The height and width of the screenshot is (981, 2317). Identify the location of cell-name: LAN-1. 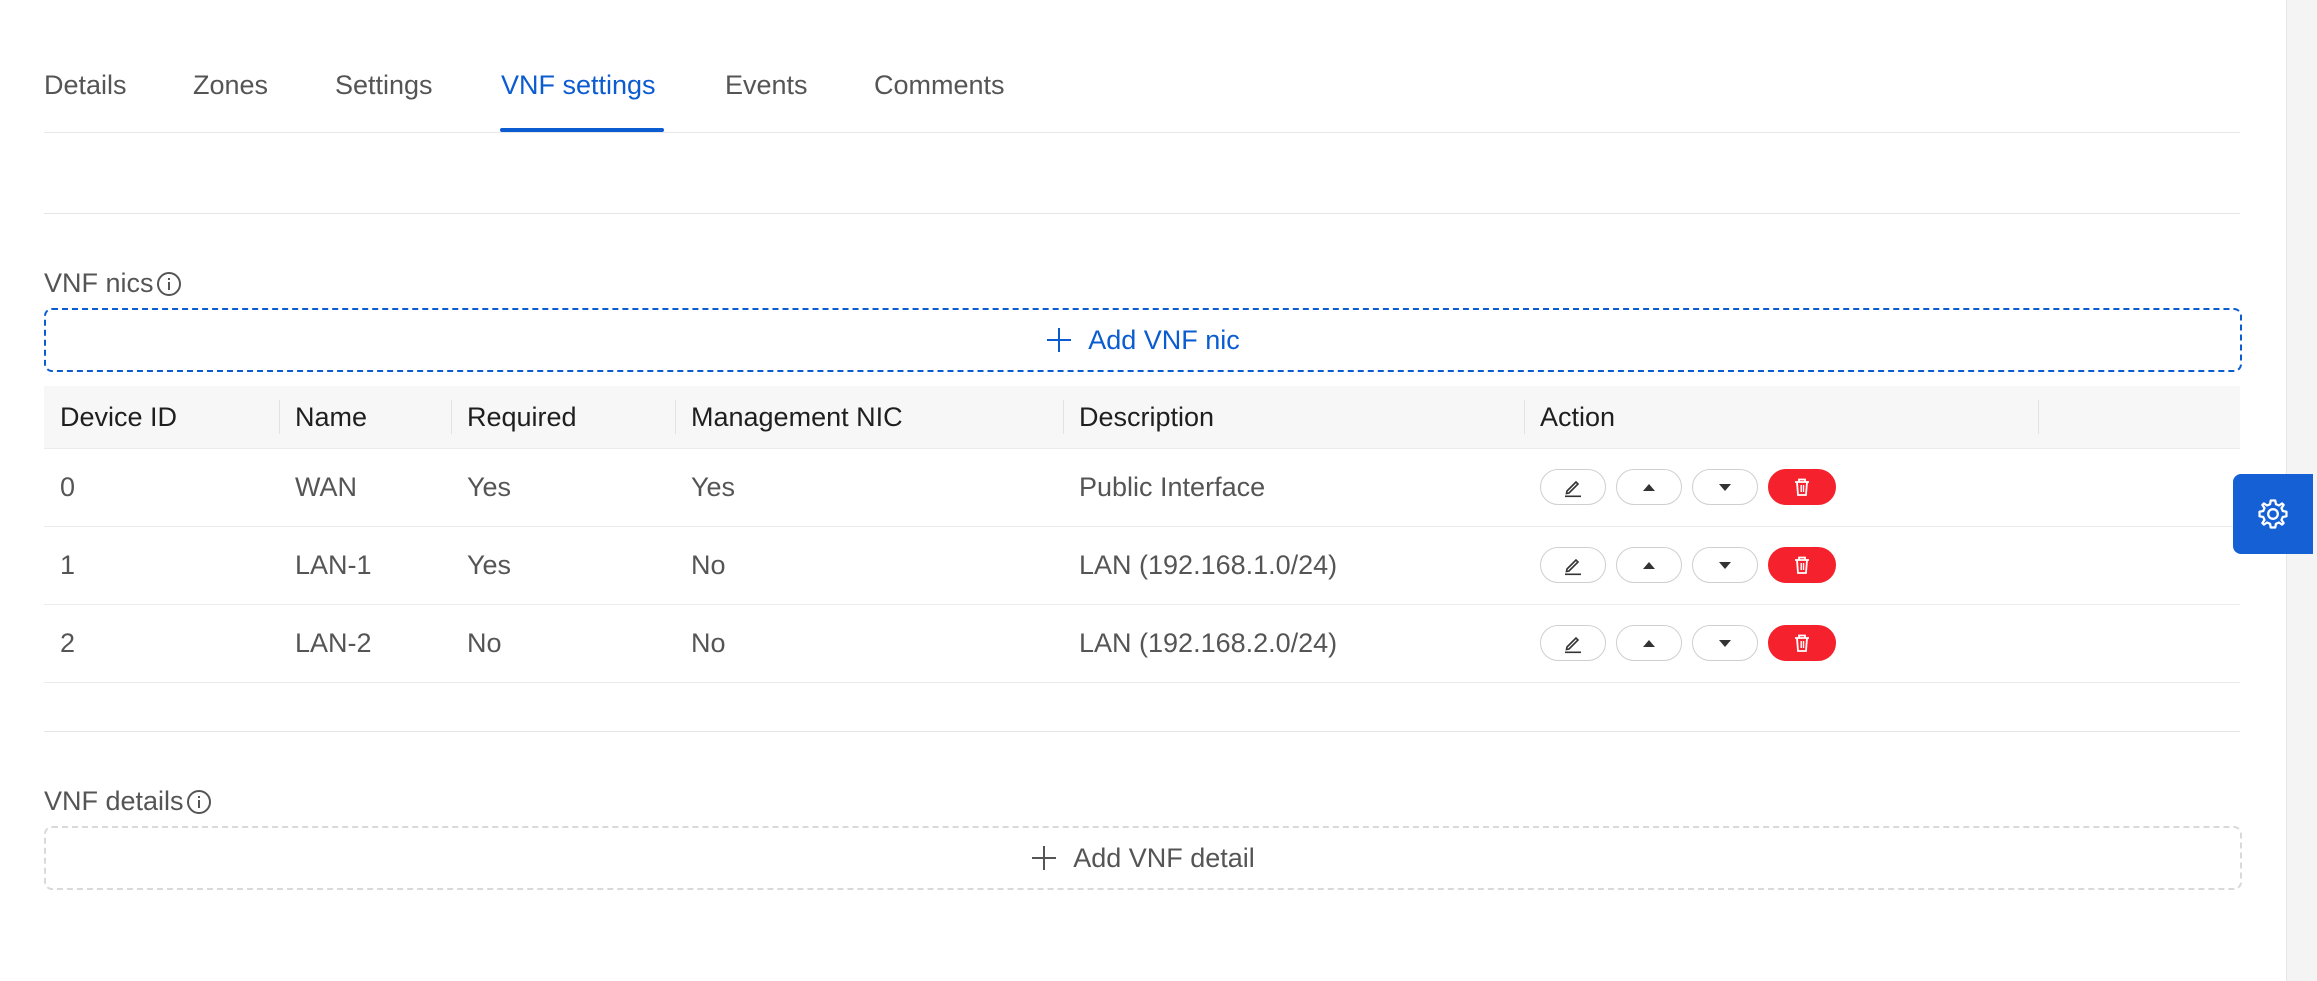
(333, 565).